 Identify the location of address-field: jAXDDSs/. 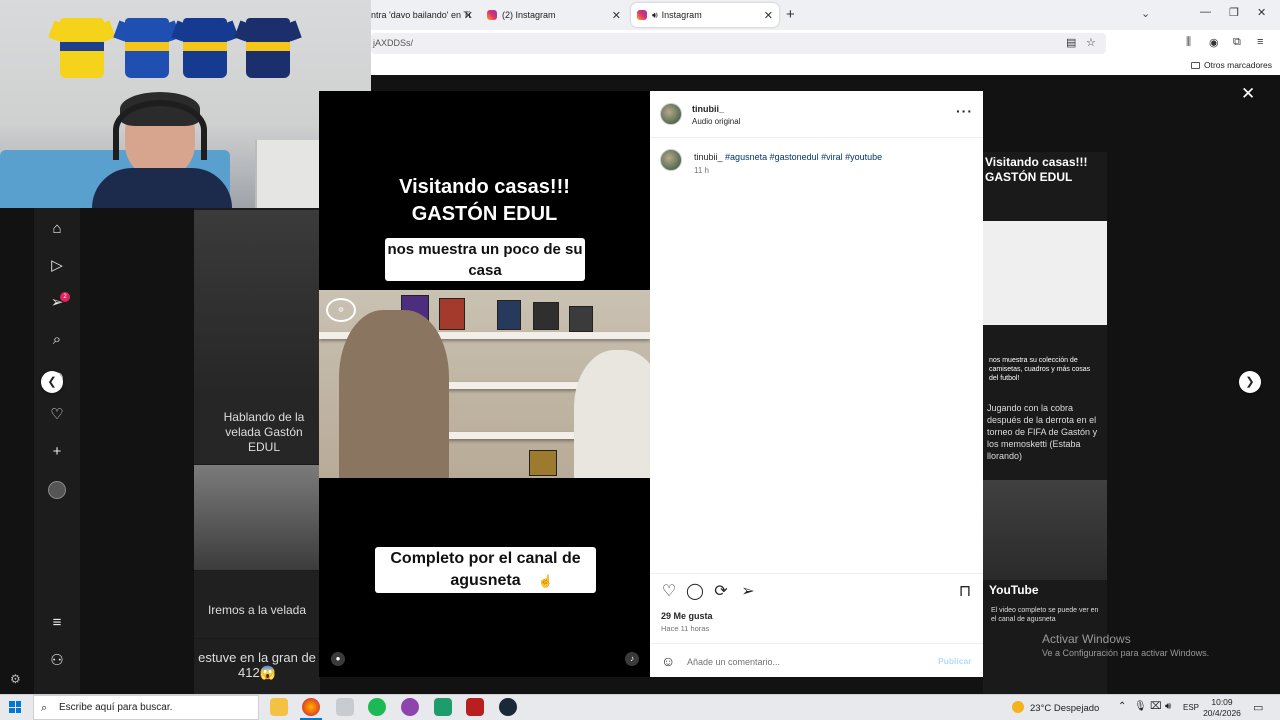
(738, 43).